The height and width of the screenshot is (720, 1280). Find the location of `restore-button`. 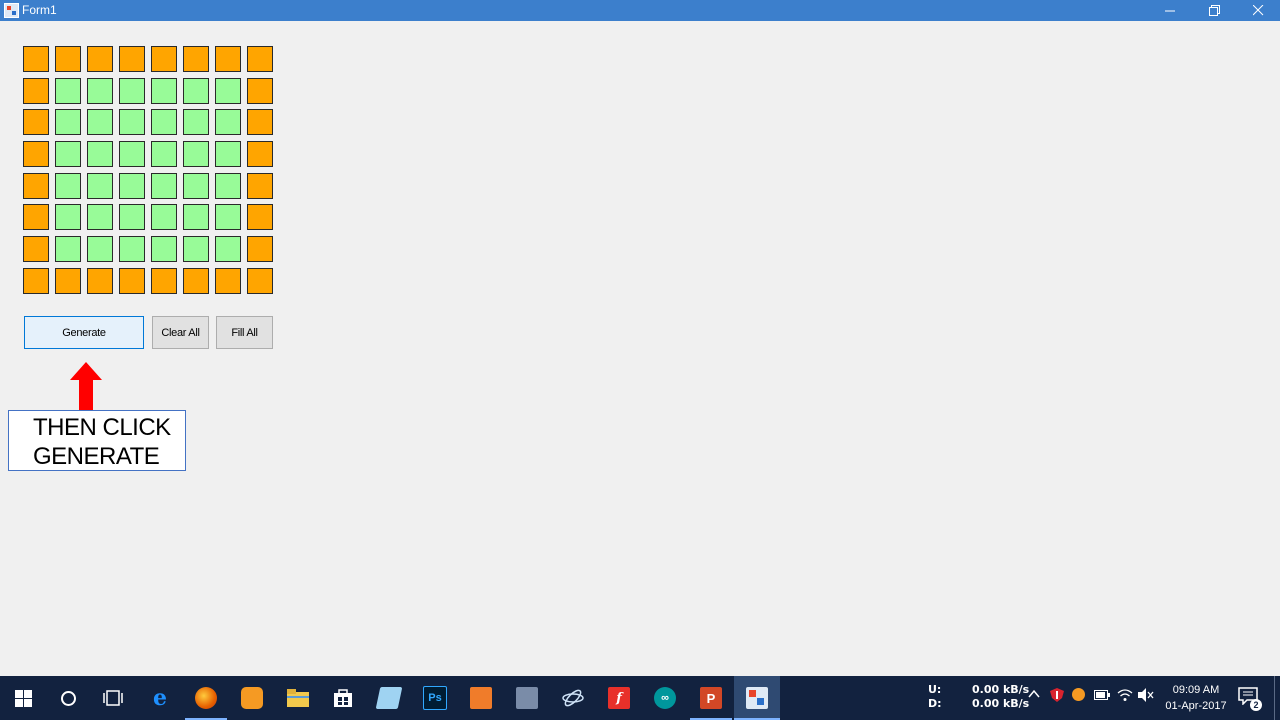

restore-button is located at coordinates (1214, 10).